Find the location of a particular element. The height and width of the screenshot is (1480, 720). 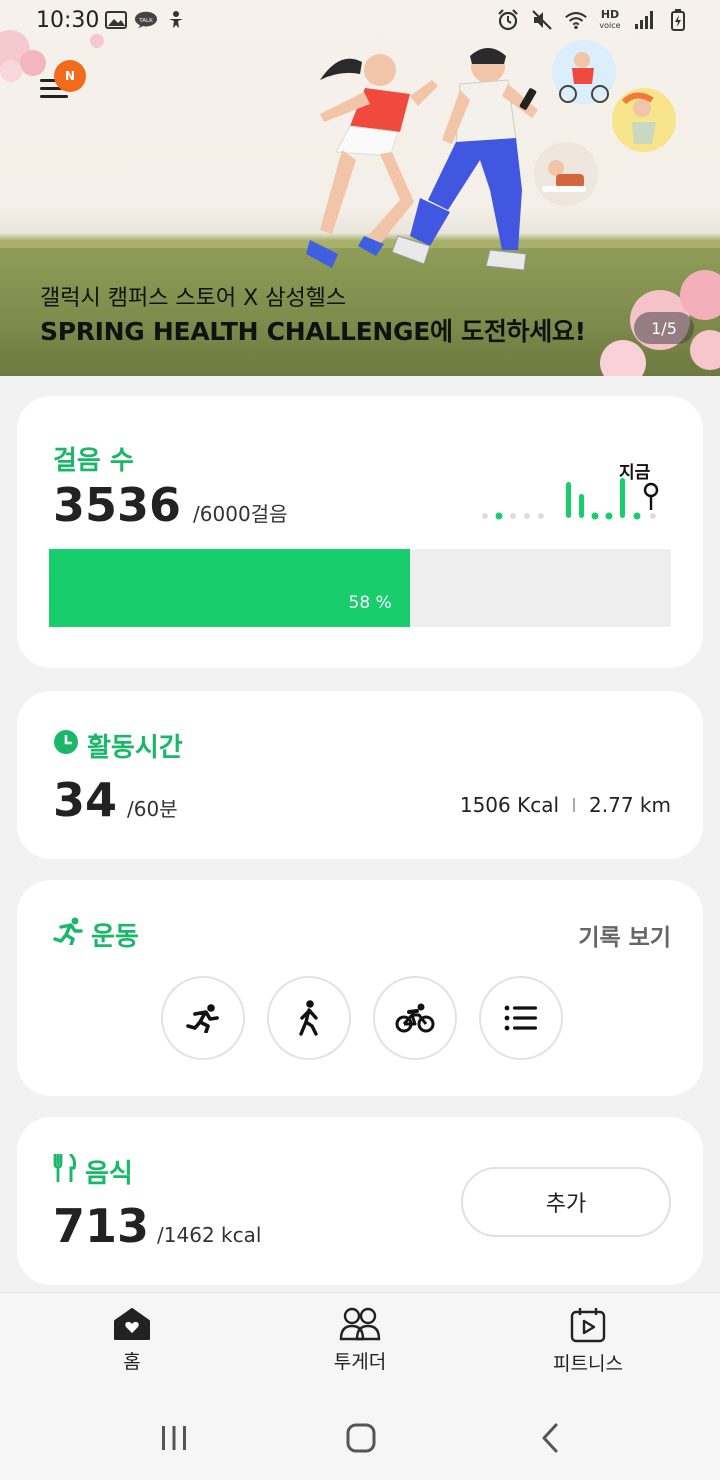

steps-title: 걸음 수 is located at coordinates (93, 461).